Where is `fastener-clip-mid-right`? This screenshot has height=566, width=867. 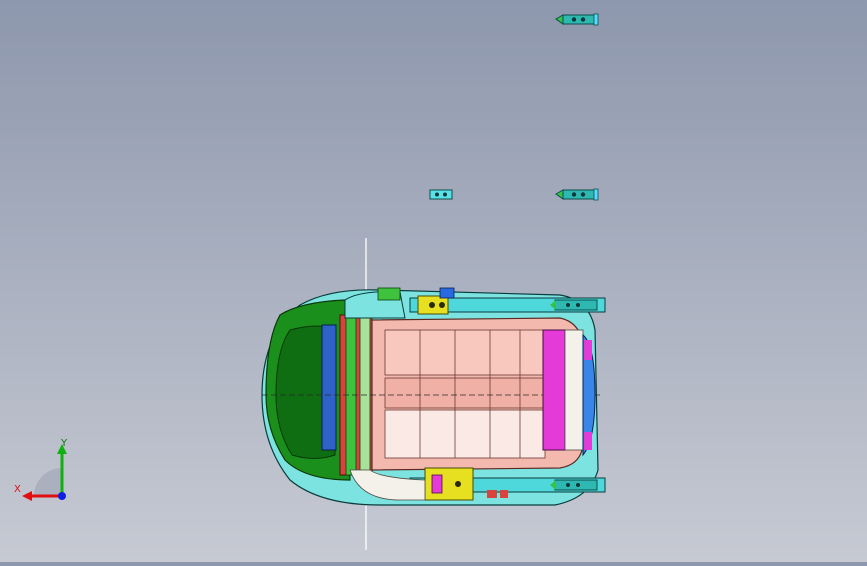
fastener-clip-mid-right is located at coordinates (577, 194).